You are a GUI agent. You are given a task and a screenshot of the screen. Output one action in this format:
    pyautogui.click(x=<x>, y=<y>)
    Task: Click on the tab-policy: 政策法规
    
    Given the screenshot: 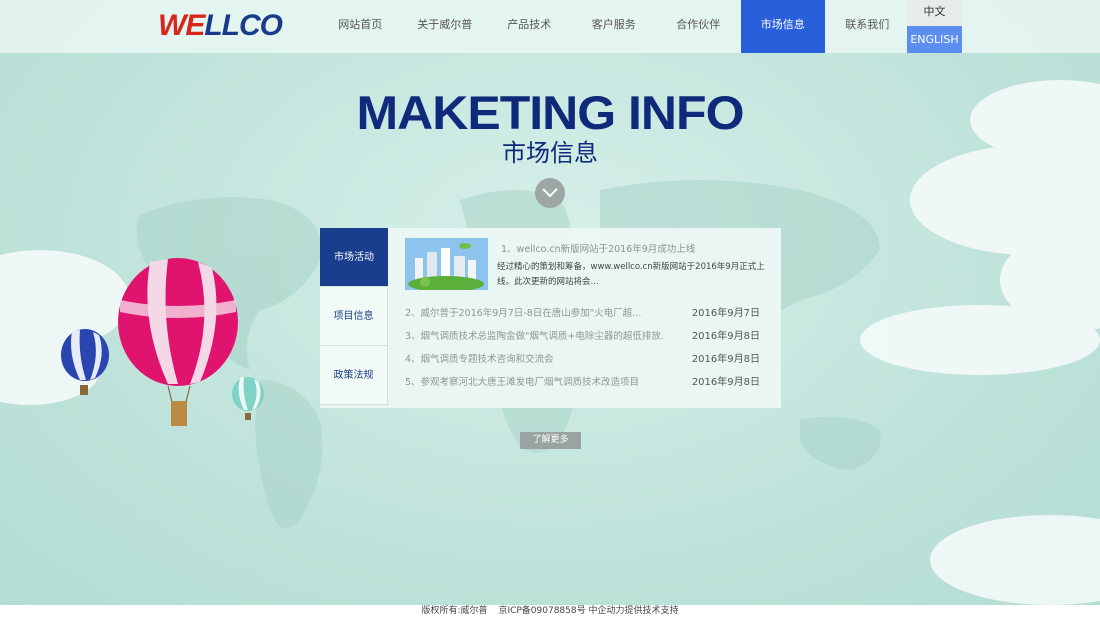 What is the action you would take?
    pyautogui.click(x=354, y=375)
    